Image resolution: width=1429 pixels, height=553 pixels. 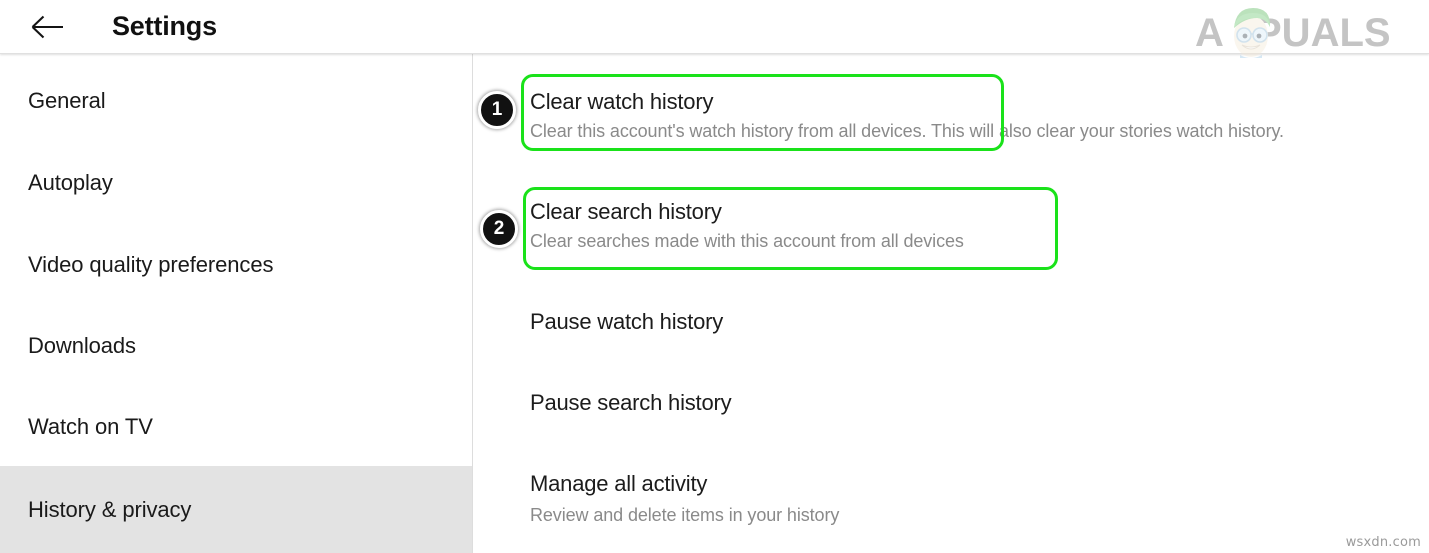 I want to click on sidebar-item-label: Watch on TV, so click(x=90, y=426).